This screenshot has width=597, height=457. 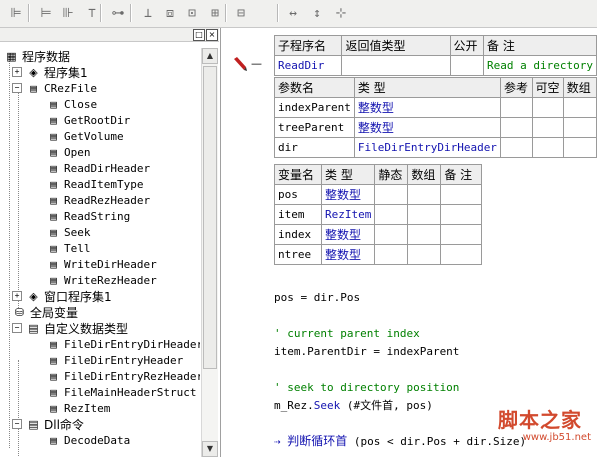 I want to click on align-left-icon: ⊫, so click(x=16, y=13).